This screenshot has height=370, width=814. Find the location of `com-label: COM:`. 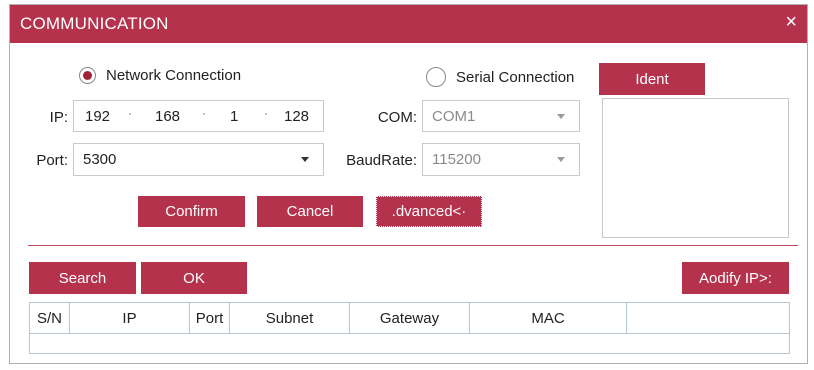

com-label: COM: is located at coordinates (397, 117).